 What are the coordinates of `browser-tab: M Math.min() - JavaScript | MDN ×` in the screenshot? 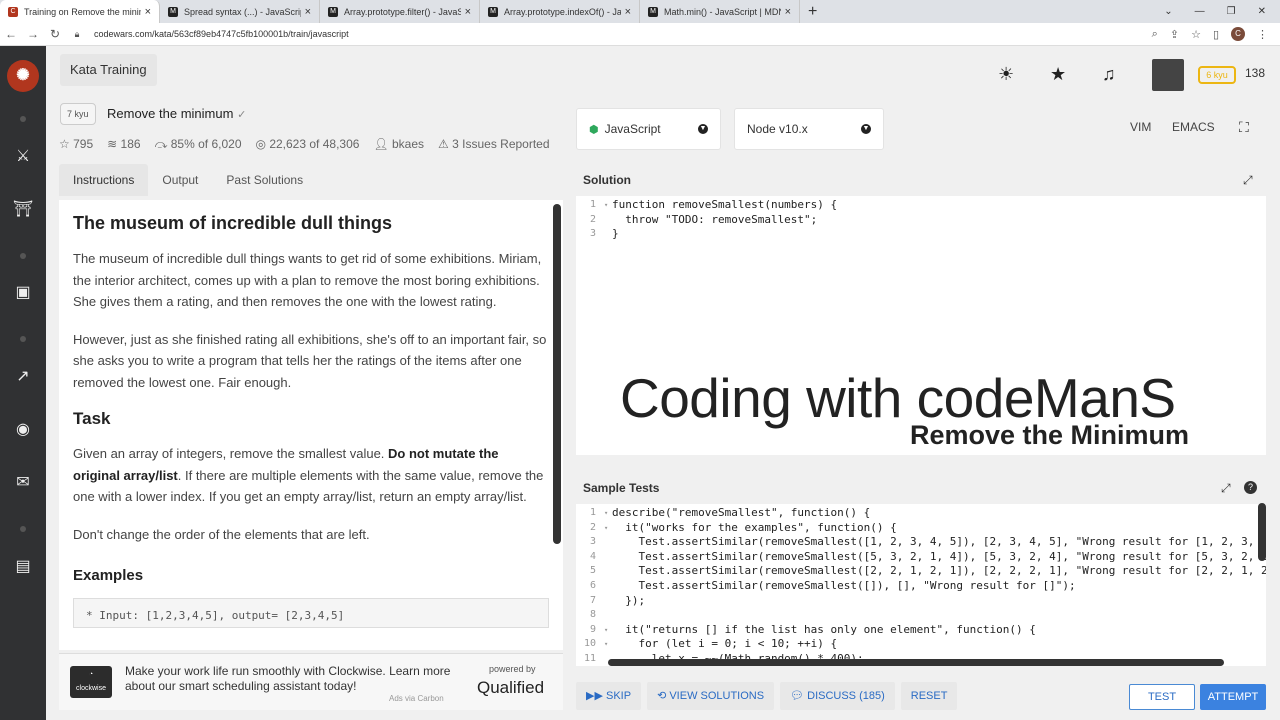 It's located at (720, 11).